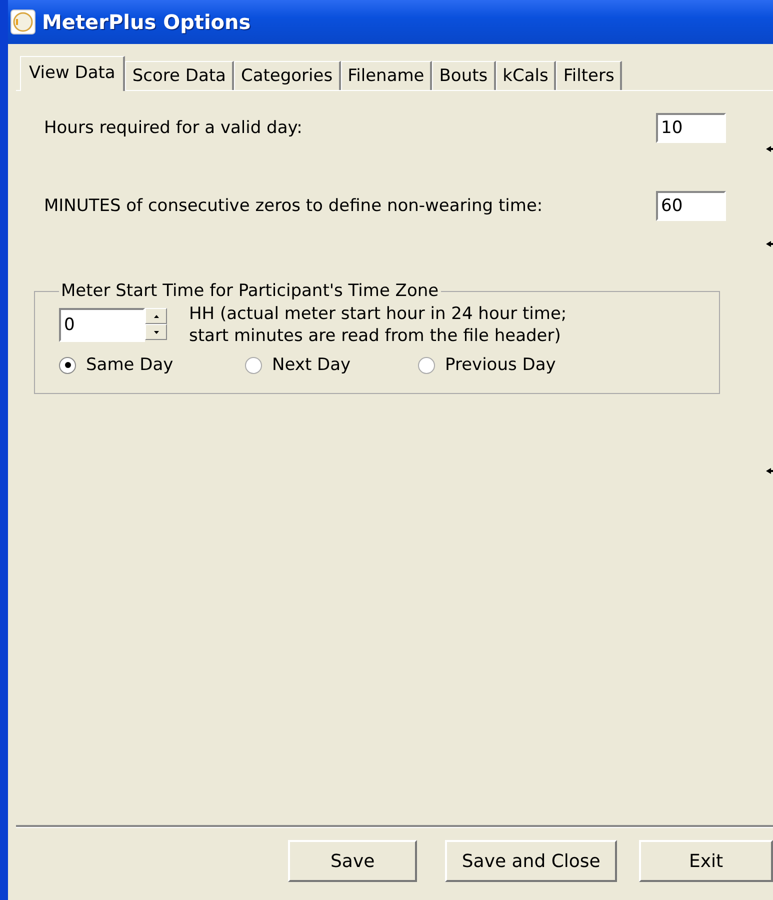  Describe the element at coordinates (287, 75) in the screenshot. I see `tab: Categories` at that location.